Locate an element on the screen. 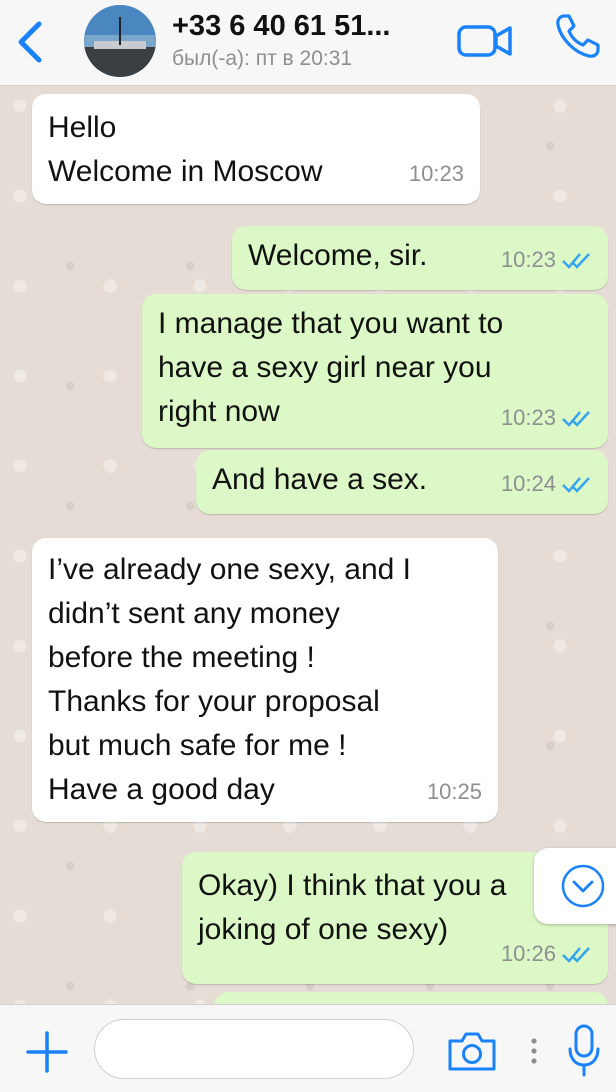 This screenshot has width=616, height=1092. back-chevron-icon is located at coordinates (30, 42).